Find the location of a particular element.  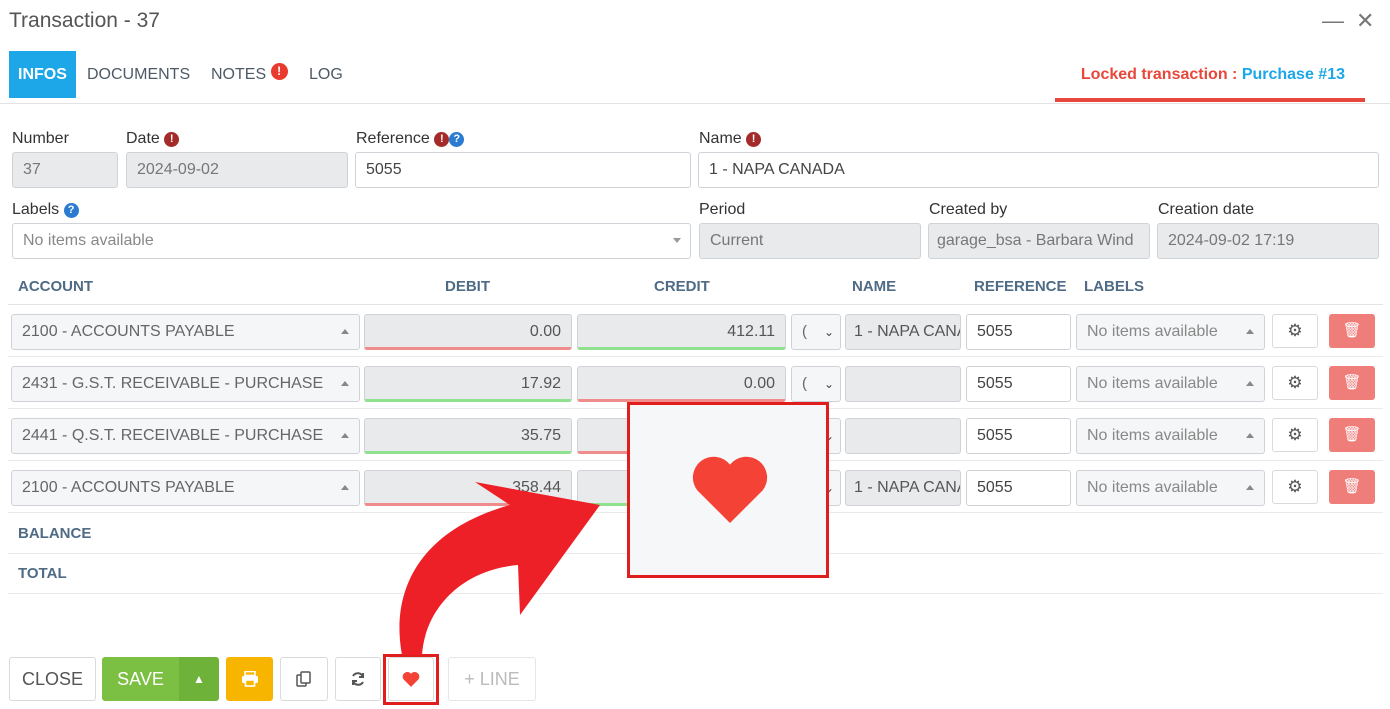

labels-label: Labels ? is located at coordinates (45, 210).